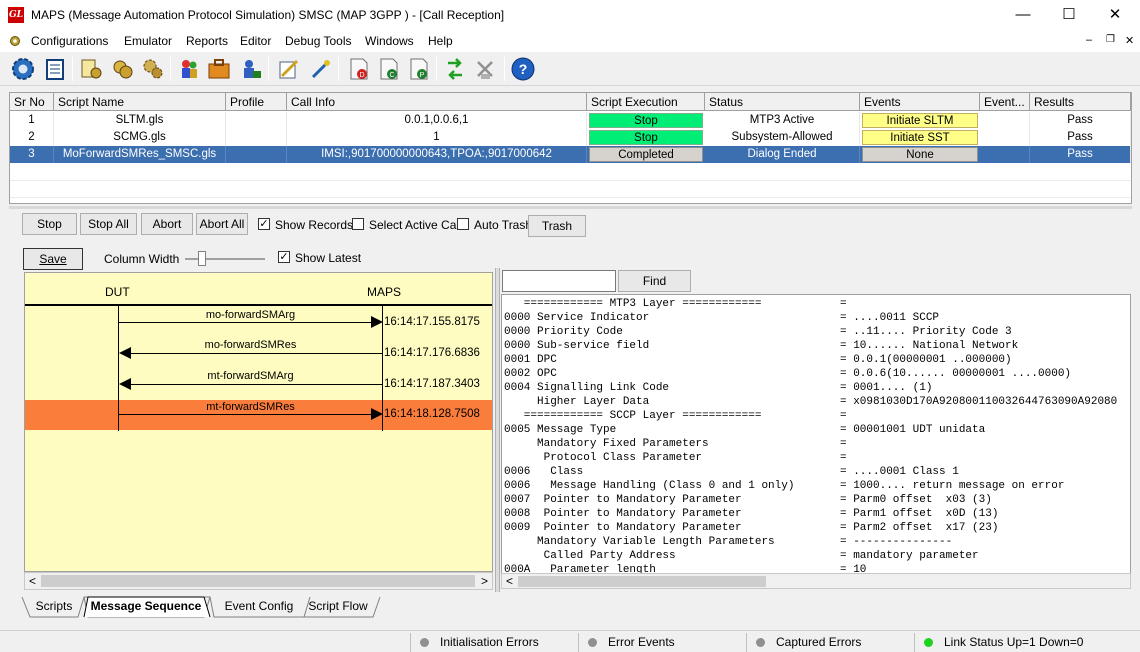  Describe the element at coordinates (321, 69) in the screenshot. I see `wizard-icon` at that location.